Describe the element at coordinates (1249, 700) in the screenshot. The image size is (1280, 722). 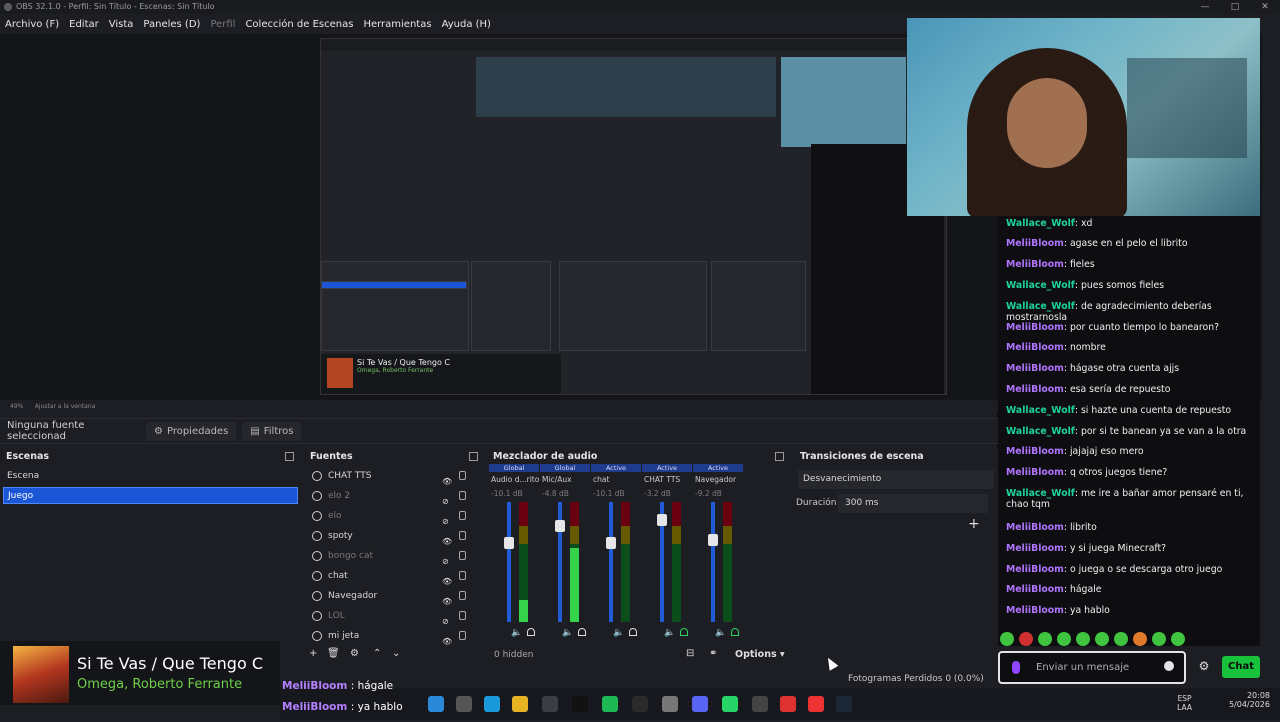
I see `system-clock: 20:08 5/04/2026` at that location.